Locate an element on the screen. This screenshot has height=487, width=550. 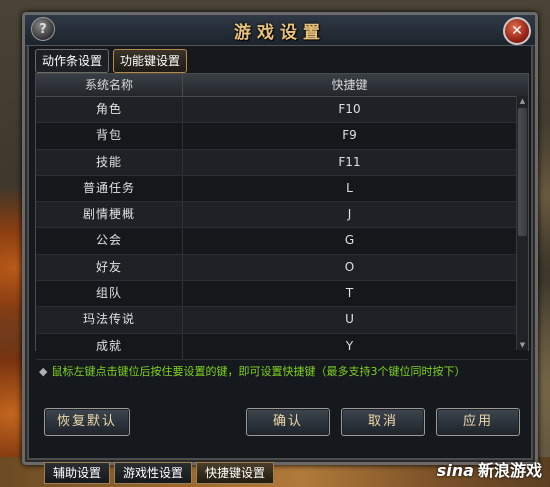
scroll-up-icon: ▲ is located at coordinates (522, 101).